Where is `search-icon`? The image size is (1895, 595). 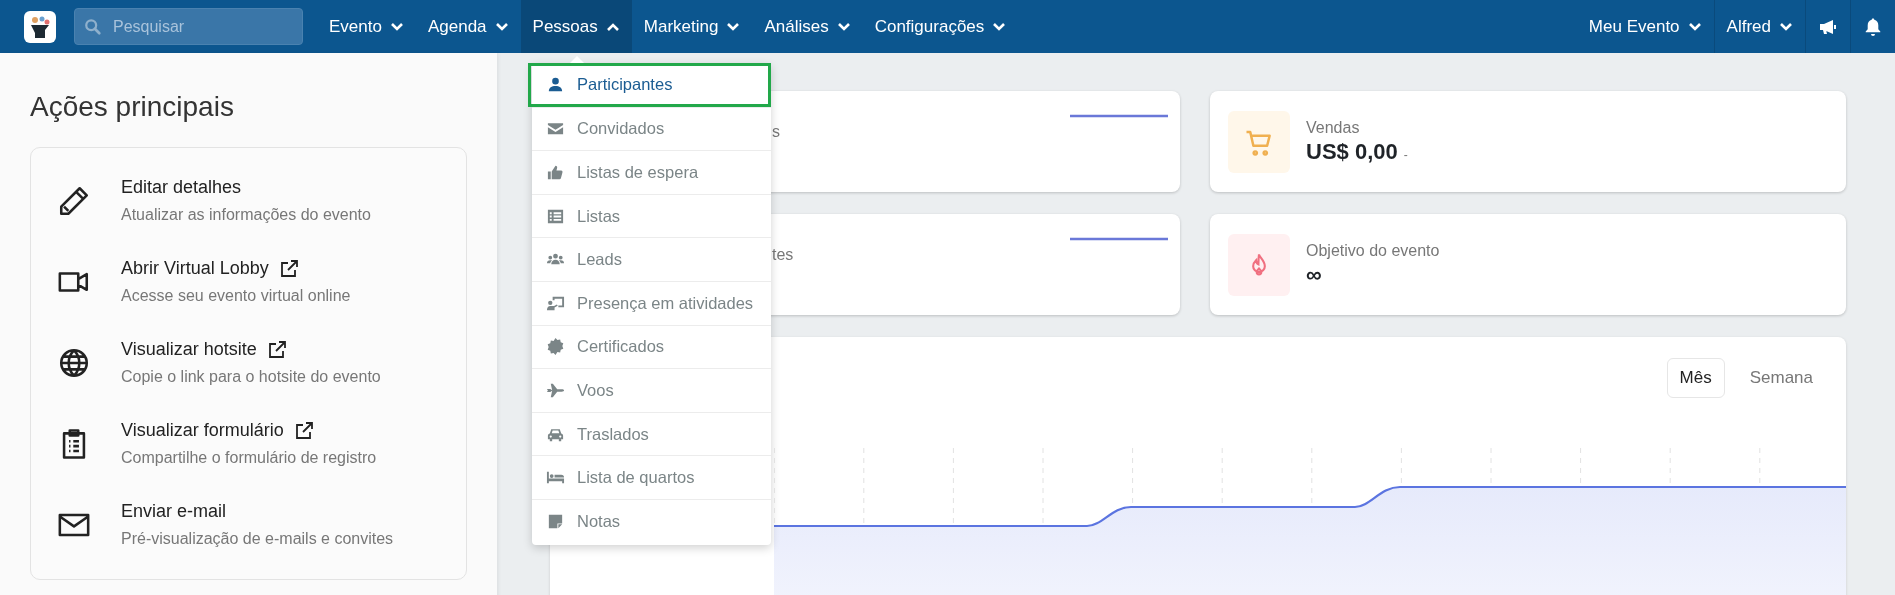
search-icon is located at coordinates (93, 27).